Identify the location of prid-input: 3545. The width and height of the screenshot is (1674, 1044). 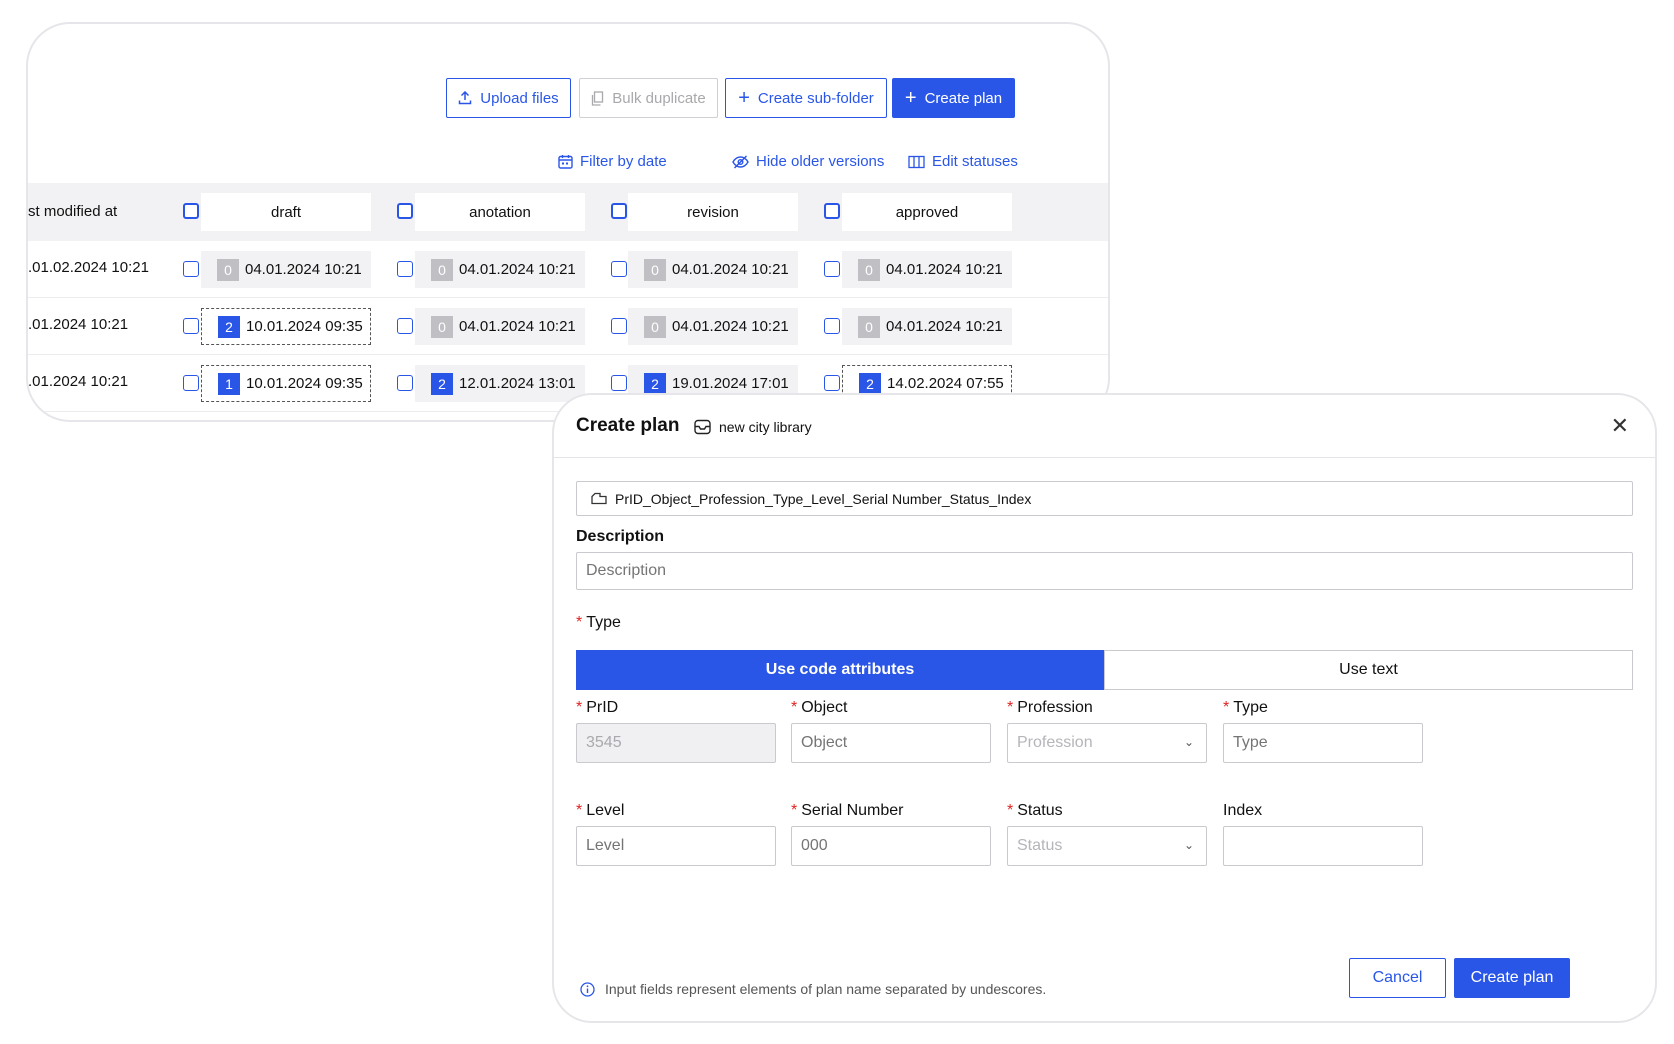
(676, 743).